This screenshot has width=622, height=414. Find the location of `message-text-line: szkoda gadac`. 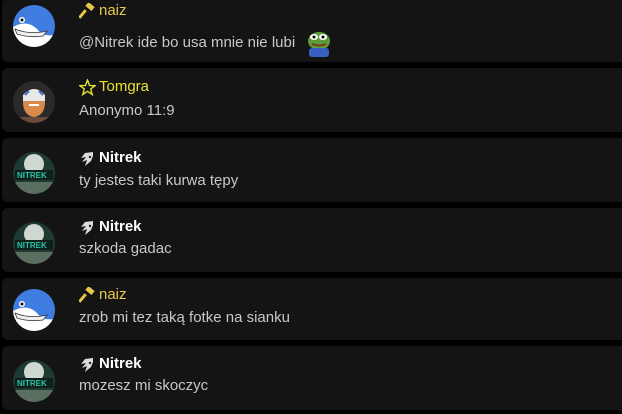

message-text-line: szkoda gadac is located at coordinates (125, 249).